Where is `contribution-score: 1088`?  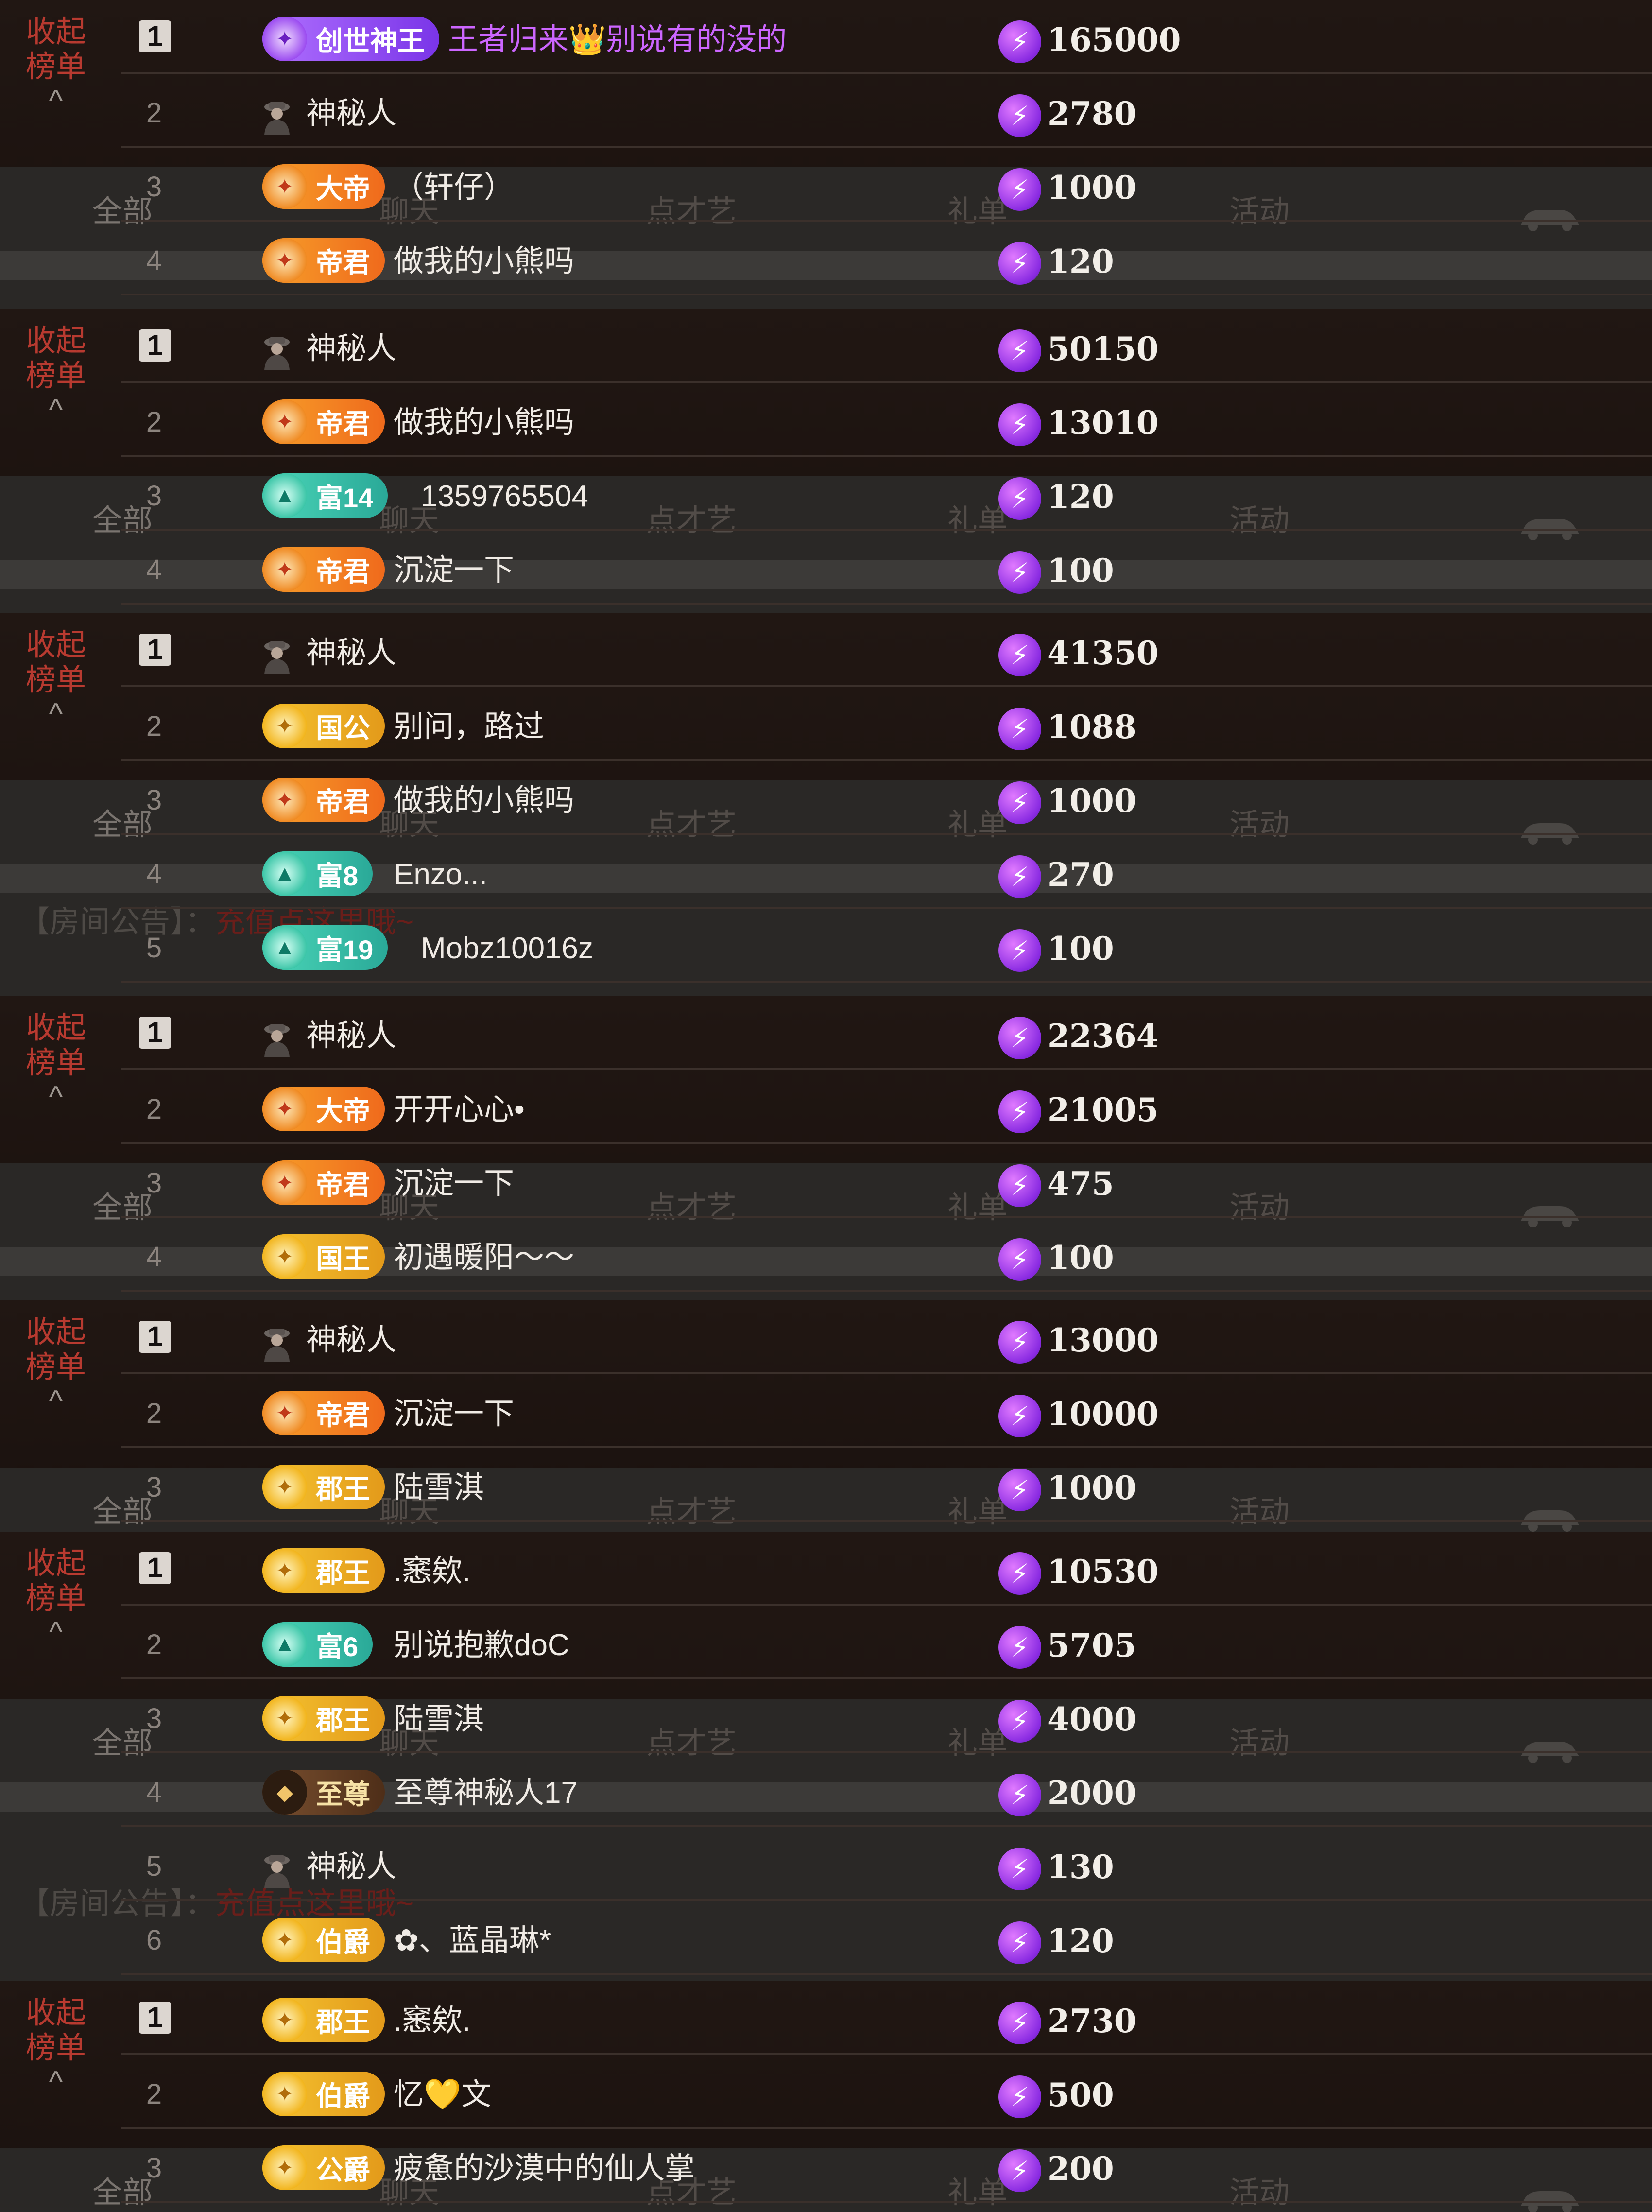 contribution-score: 1088 is located at coordinates (1091, 727).